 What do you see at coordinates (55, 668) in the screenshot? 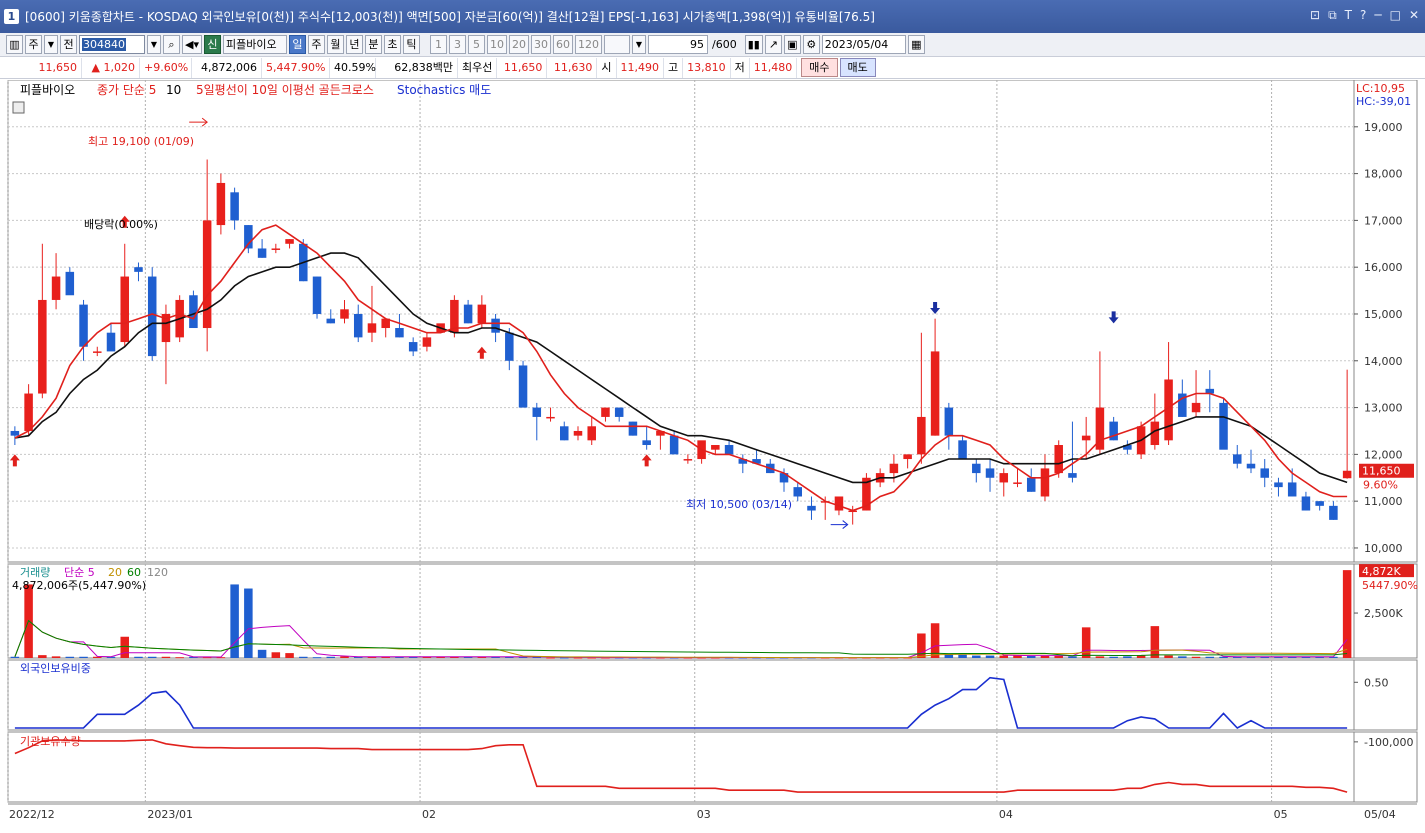
I see `foreign-panel-label: 외국인보유비중` at bounding box center [55, 668].